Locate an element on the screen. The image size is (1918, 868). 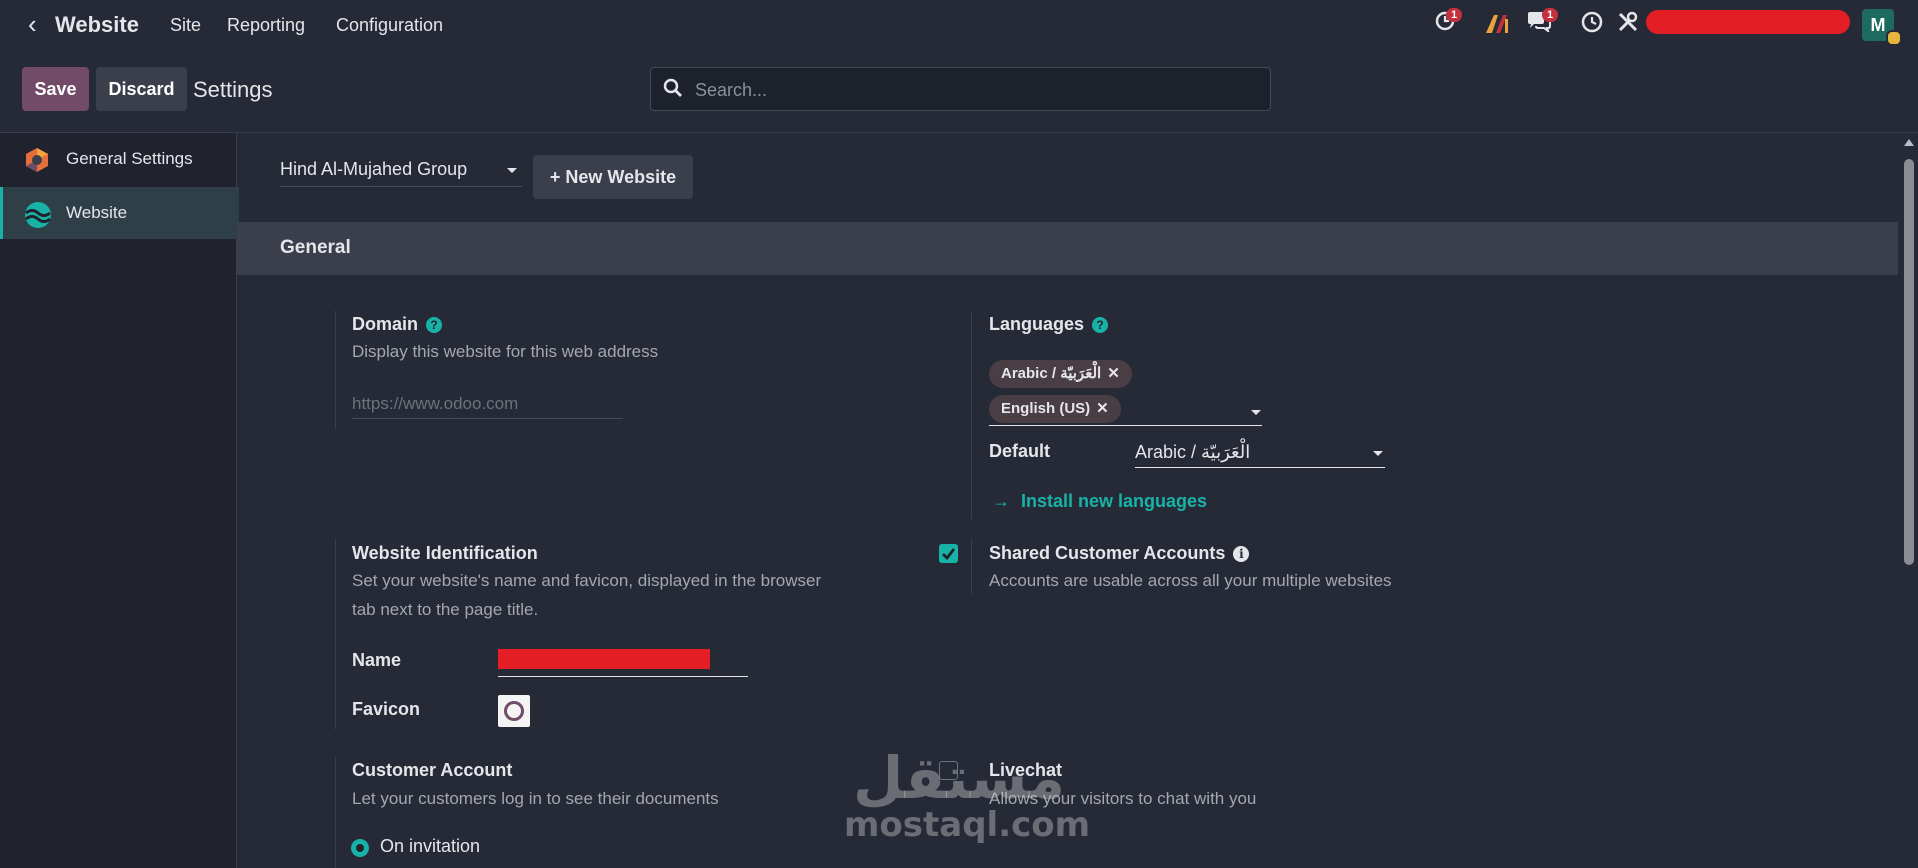
on-invitation-radio is located at coordinates (360, 848).